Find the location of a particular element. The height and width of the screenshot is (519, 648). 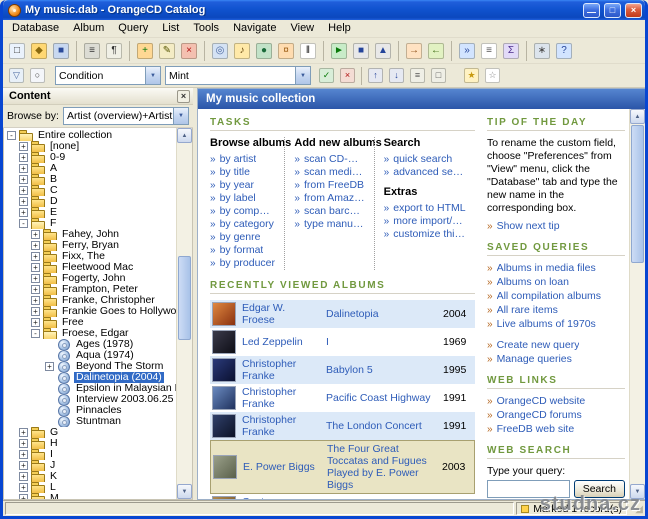

show-next-tip-link: » Show next tip is located at coordinates (556, 226).